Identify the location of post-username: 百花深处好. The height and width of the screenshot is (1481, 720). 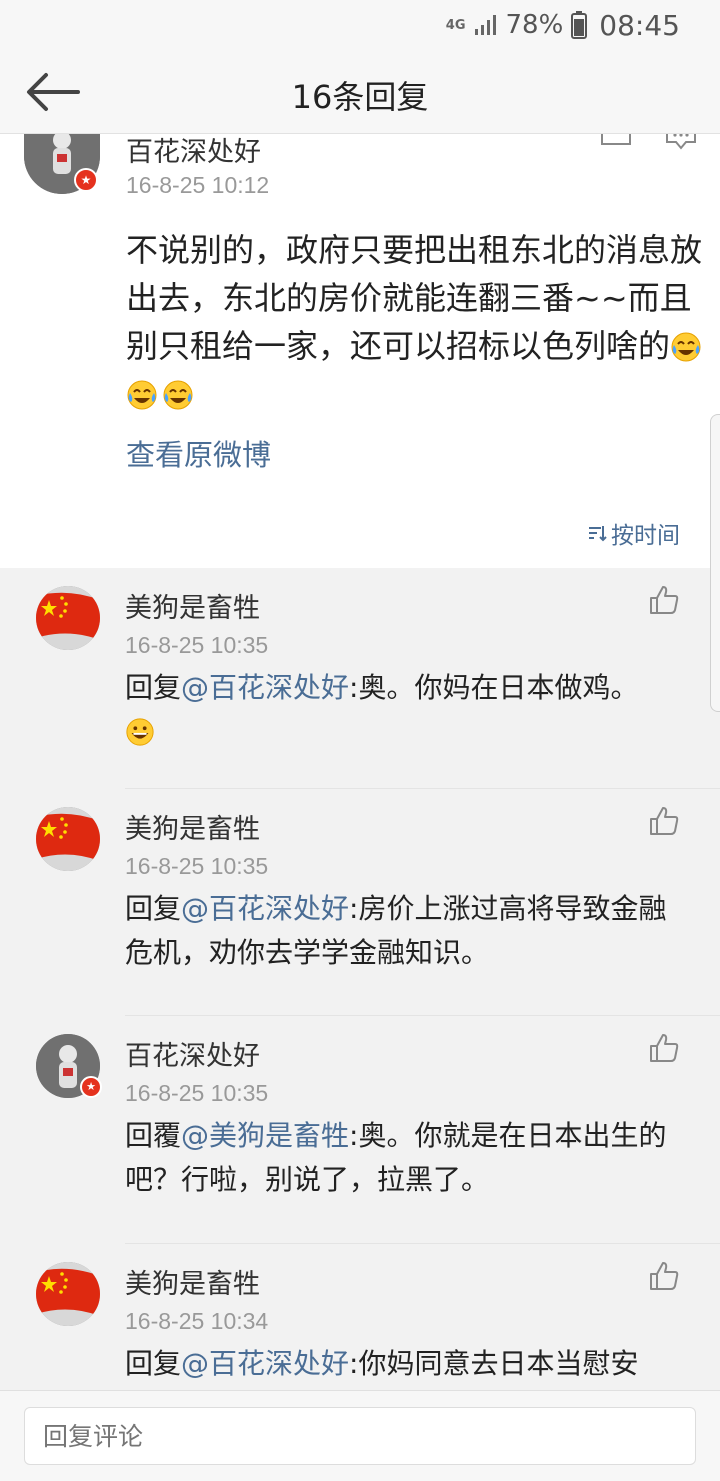
(193, 151).